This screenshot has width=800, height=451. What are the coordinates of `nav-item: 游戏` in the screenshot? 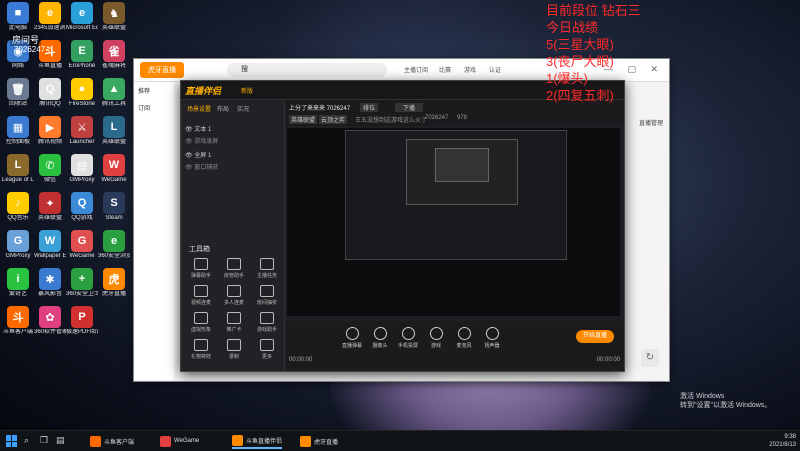 It's located at (470, 69).